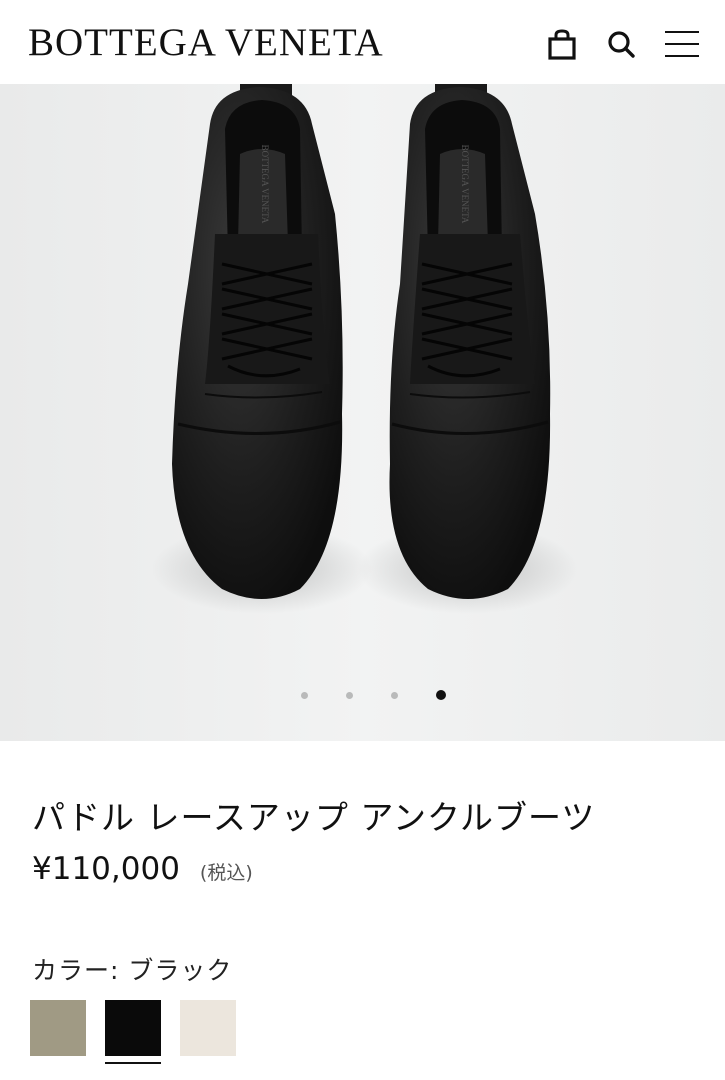 This screenshot has width=725, height=1080. I want to click on swatch-taupe-color, so click(58, 1028).